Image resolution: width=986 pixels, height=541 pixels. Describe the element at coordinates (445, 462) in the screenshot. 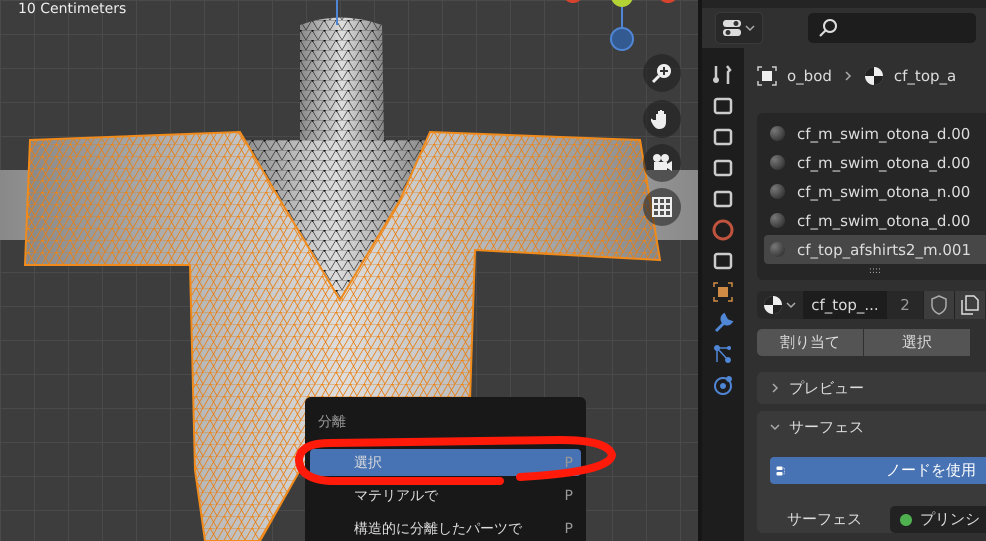

I see `menu-item: 選択 P` at that location.